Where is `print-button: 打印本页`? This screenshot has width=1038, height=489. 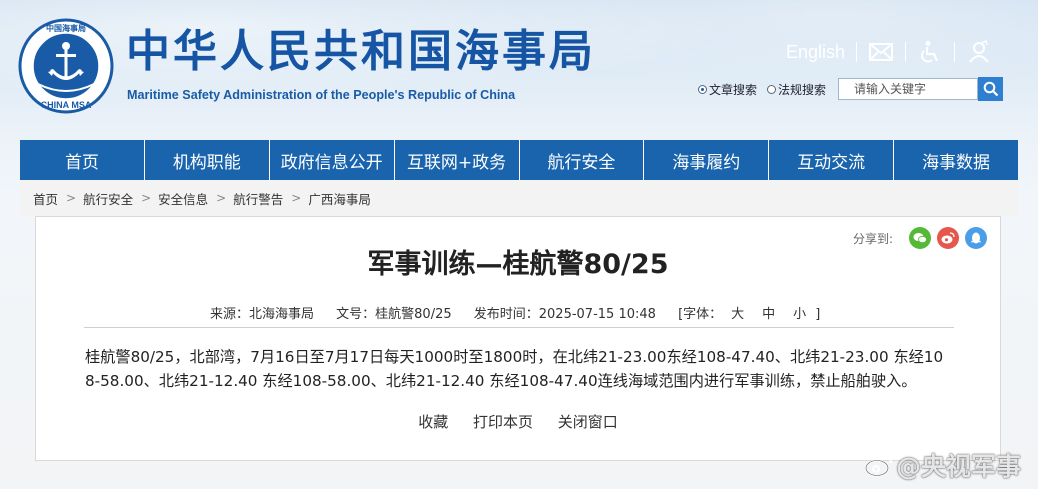 print-button: 打印本页 is located at coordinates (503, 422).